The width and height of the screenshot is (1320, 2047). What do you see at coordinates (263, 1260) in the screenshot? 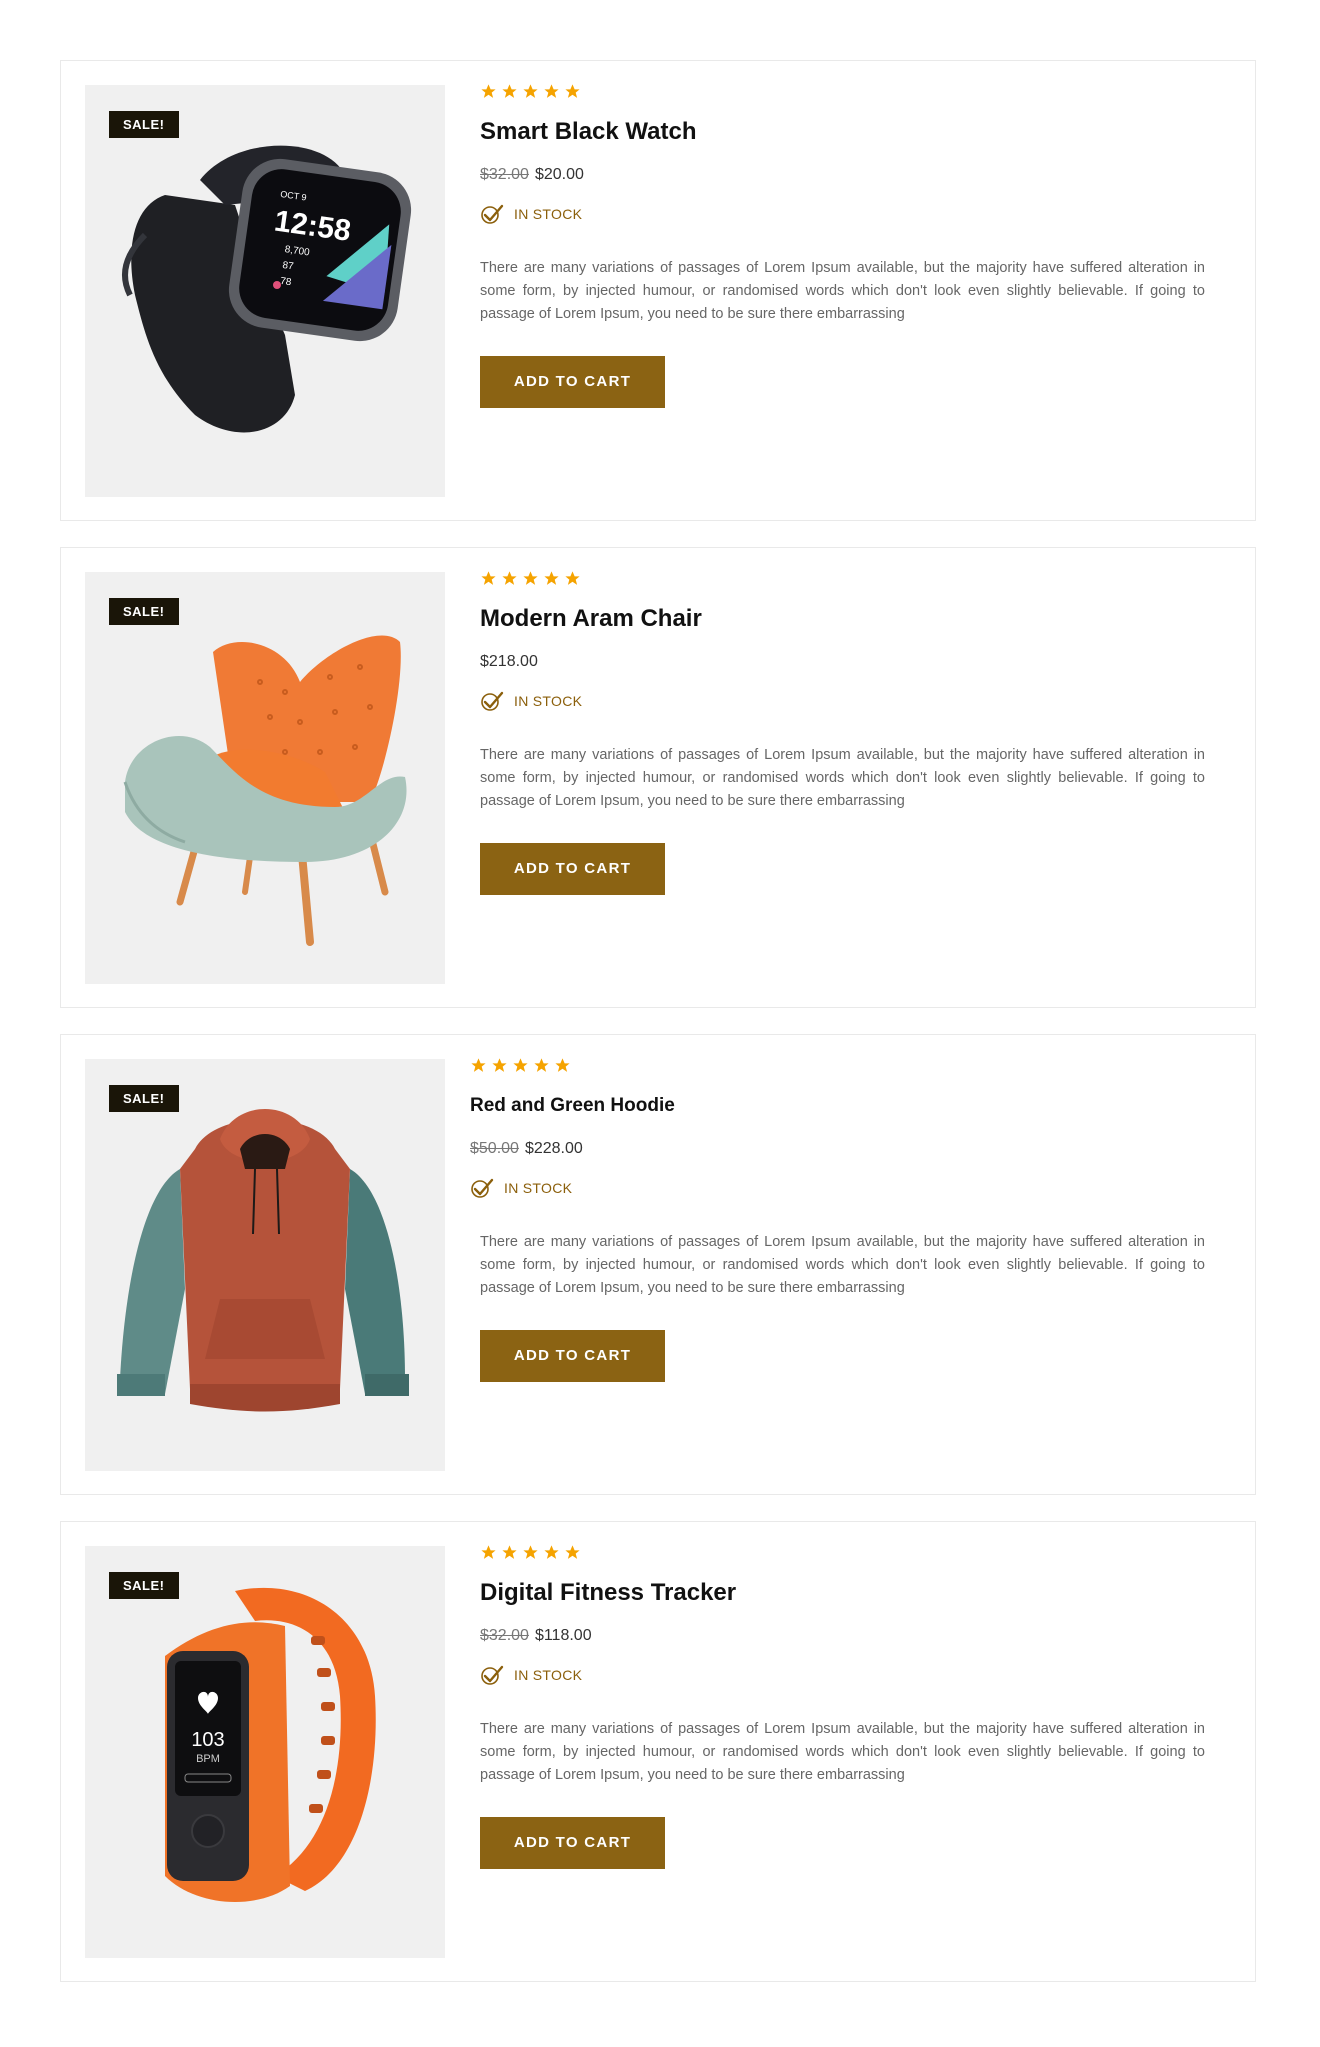
I see `hoodie-image` at bounding box center [263, 1260].